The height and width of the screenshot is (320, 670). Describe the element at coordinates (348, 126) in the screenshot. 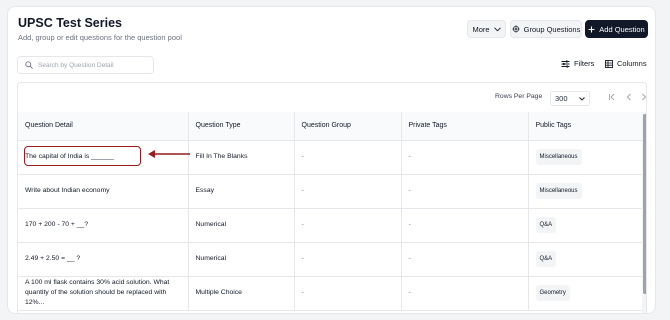

I see `column-header-question-group: Question Group` at that location.